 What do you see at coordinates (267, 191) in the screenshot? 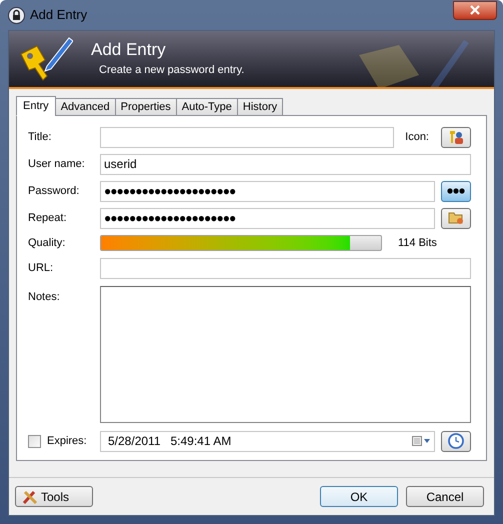
I see `password-field: ●●●●●●●●●●●●●●●●●●●●●` at bounding box center [267, 191].